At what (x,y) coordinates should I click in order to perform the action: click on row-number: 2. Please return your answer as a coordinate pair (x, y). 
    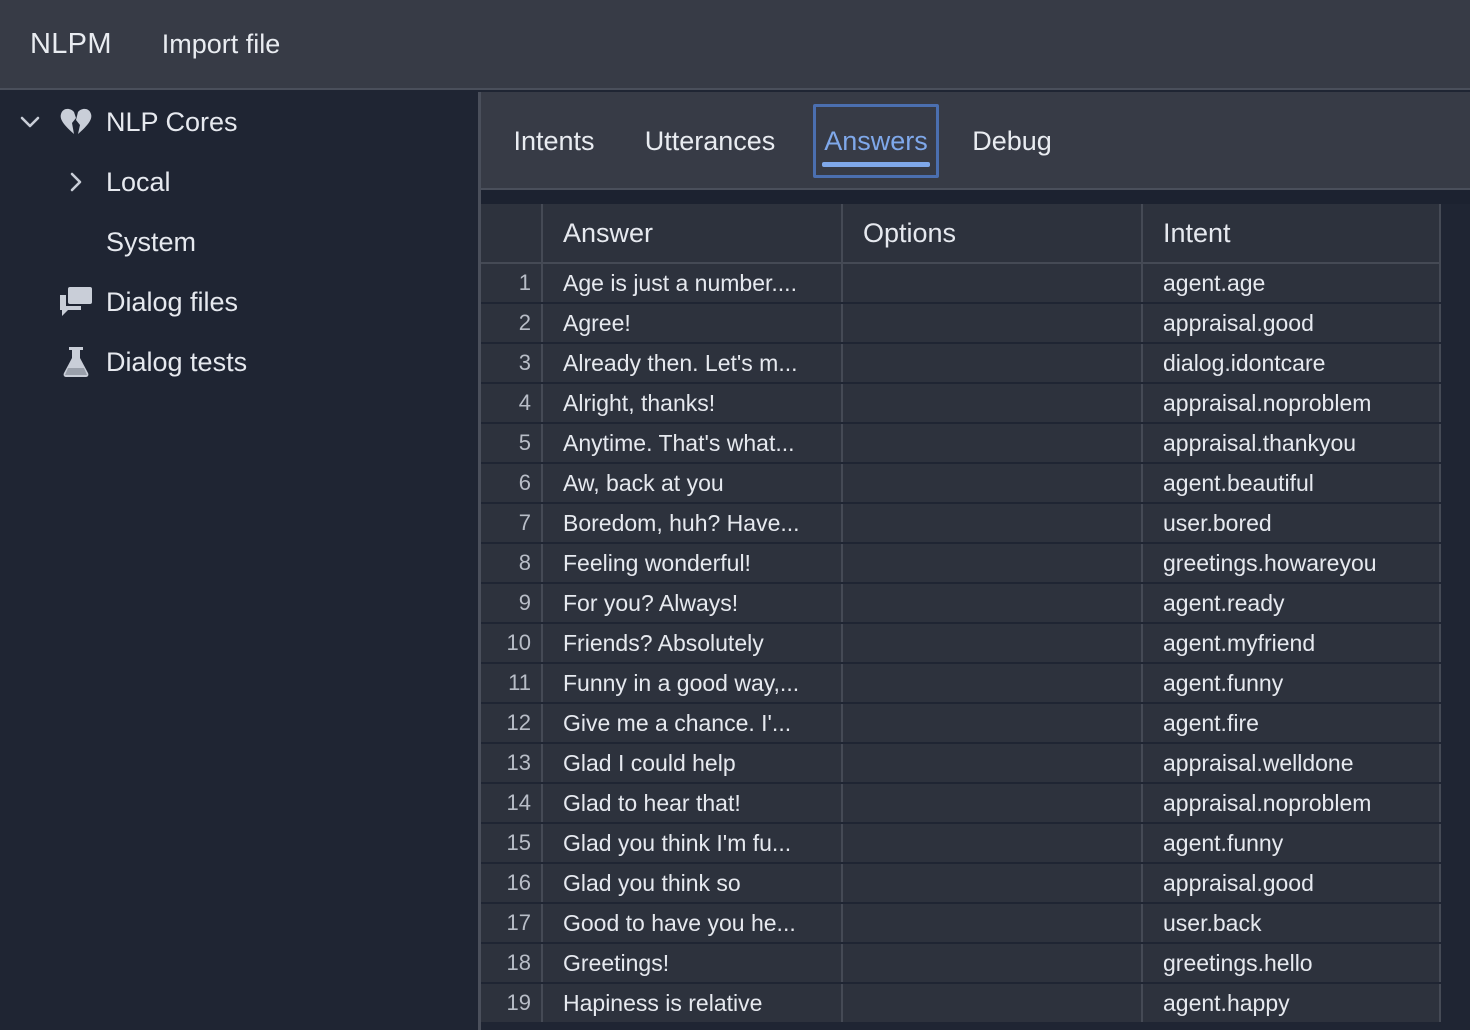
    Looking at the image, I should click on (512, 323).